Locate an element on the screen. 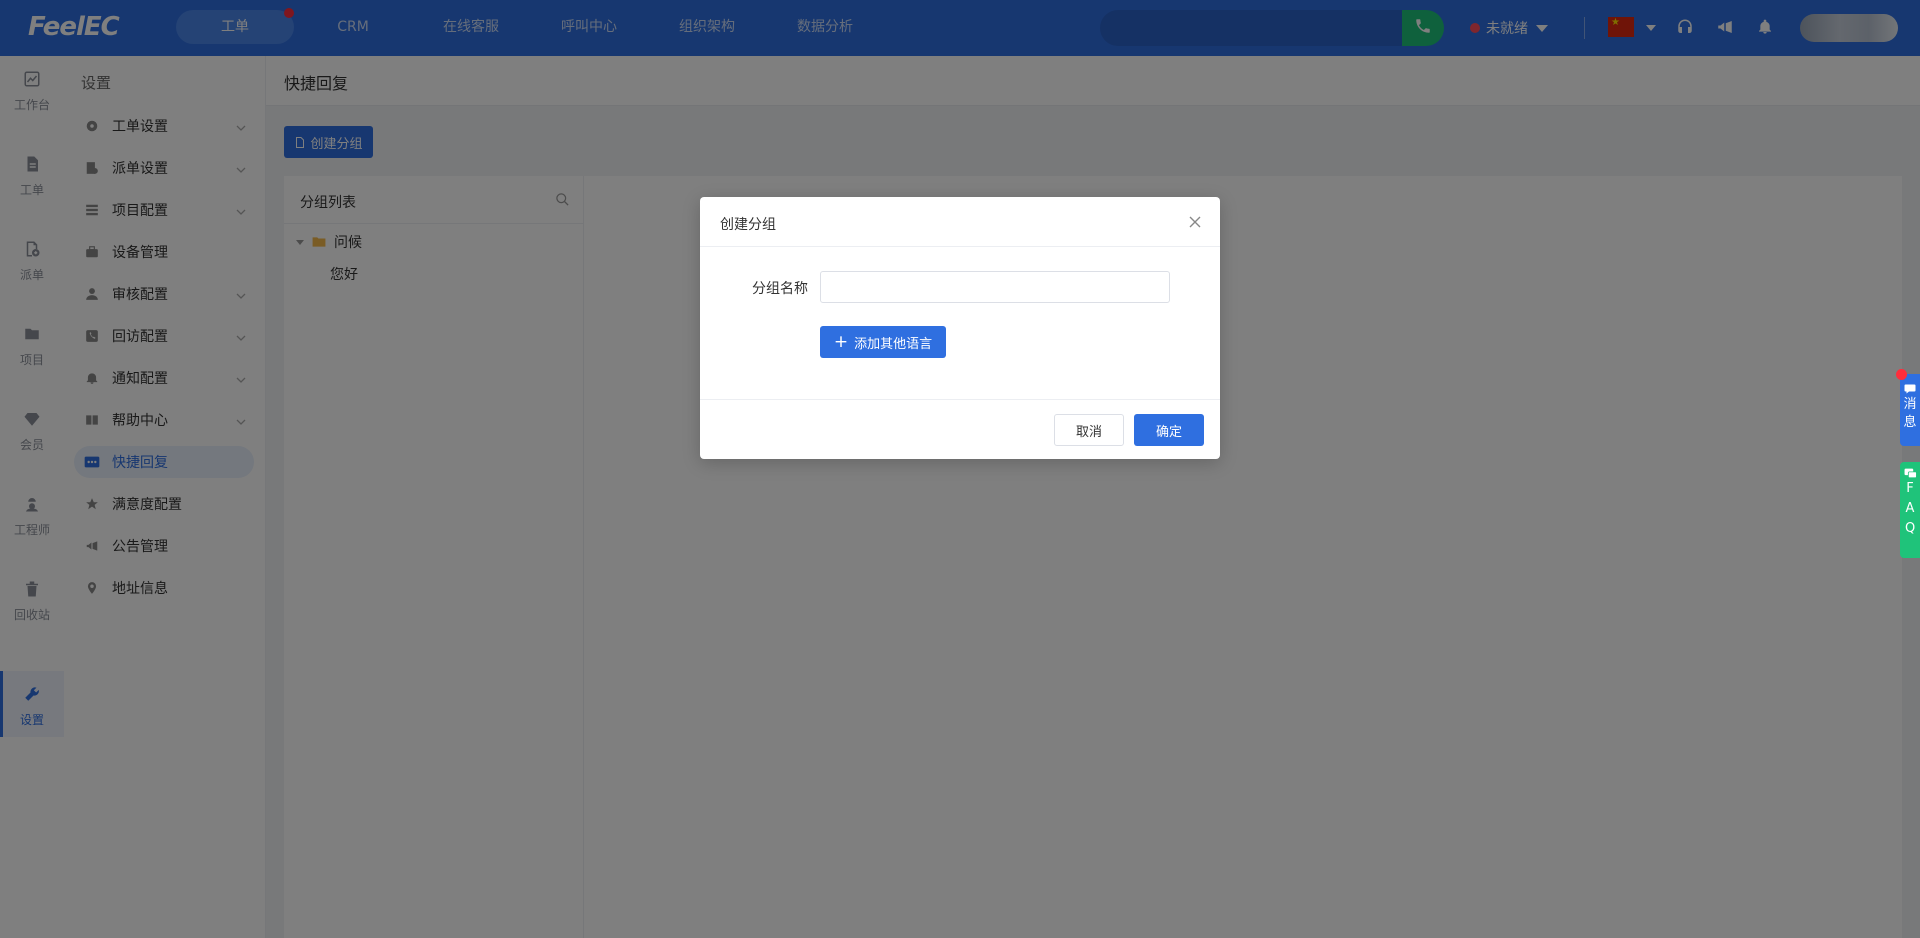  dialog-header: 创建分组 is located at coordinates (960, 222).